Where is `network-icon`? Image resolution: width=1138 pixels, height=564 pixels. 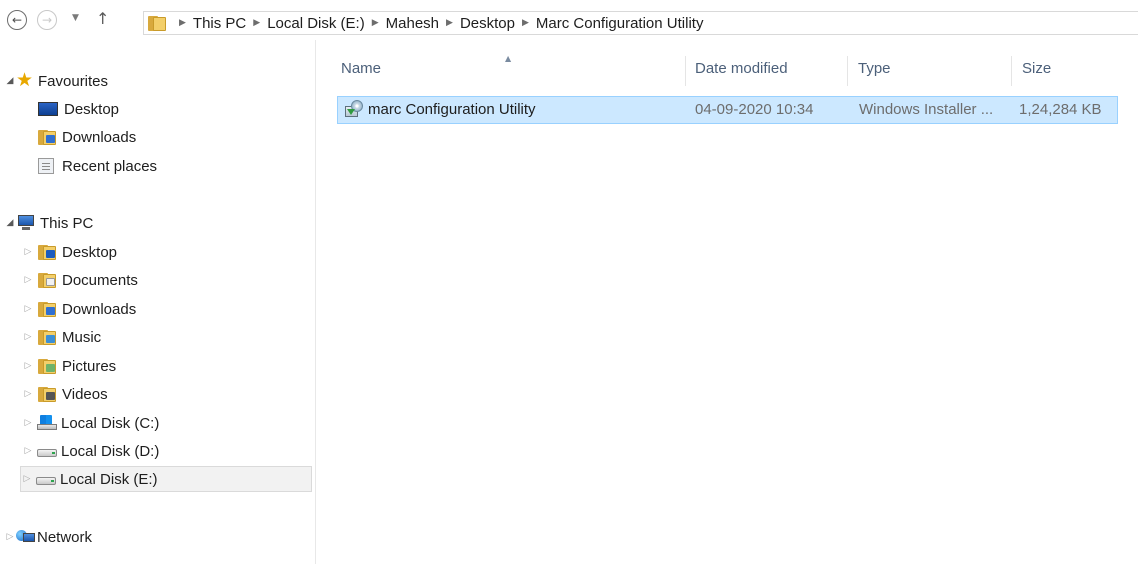 network-icon is located at coordinates (26, 537).